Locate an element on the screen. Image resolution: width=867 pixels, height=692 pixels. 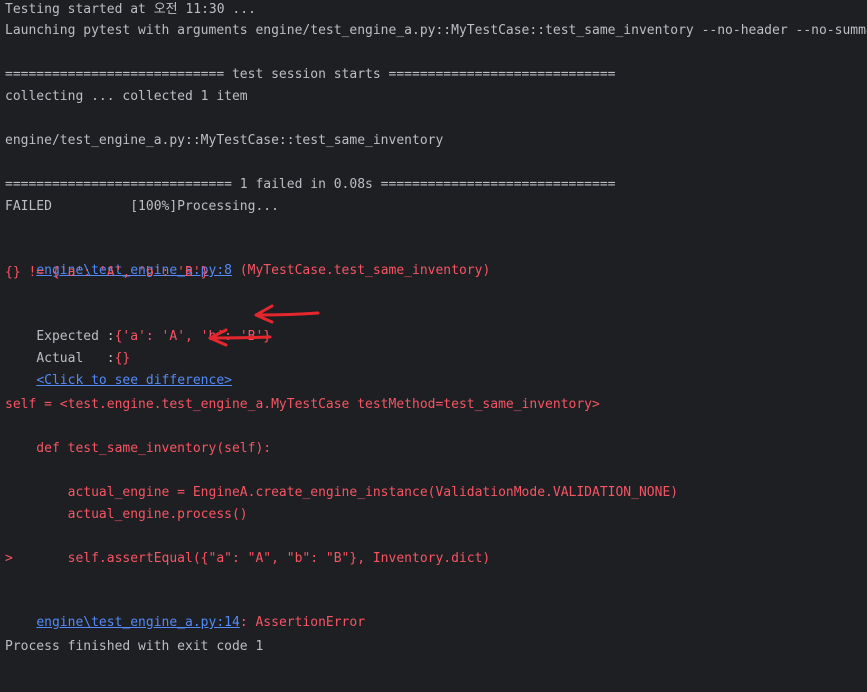
diff-line: <Click to see difference> is located at coordinates (118, 369).